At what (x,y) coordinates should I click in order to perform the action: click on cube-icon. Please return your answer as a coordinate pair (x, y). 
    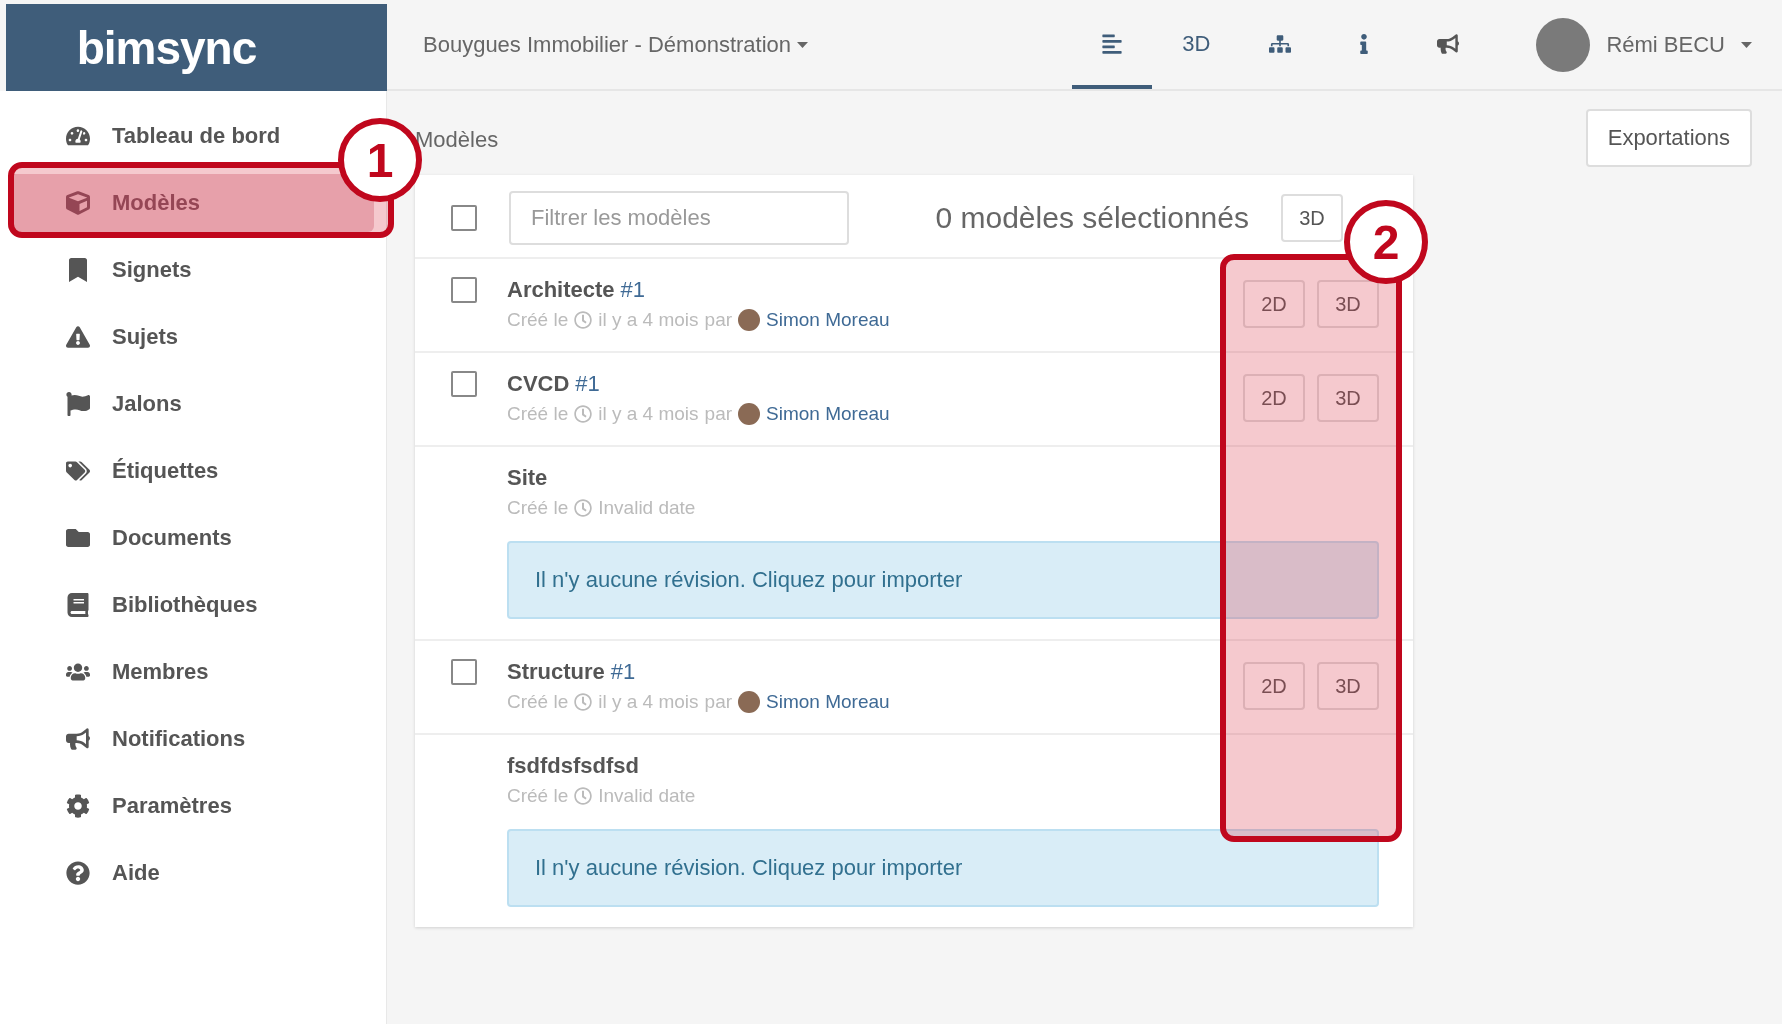
    Looking at the image, I should click on (78, 203).